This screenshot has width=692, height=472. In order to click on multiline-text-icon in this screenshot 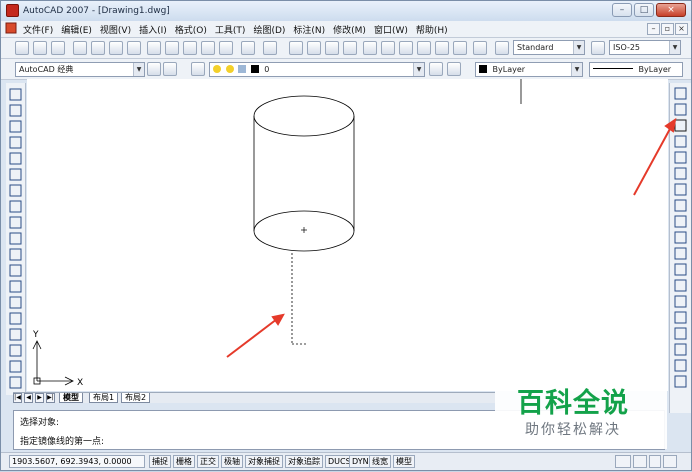, I will do `click(15, 382)`.